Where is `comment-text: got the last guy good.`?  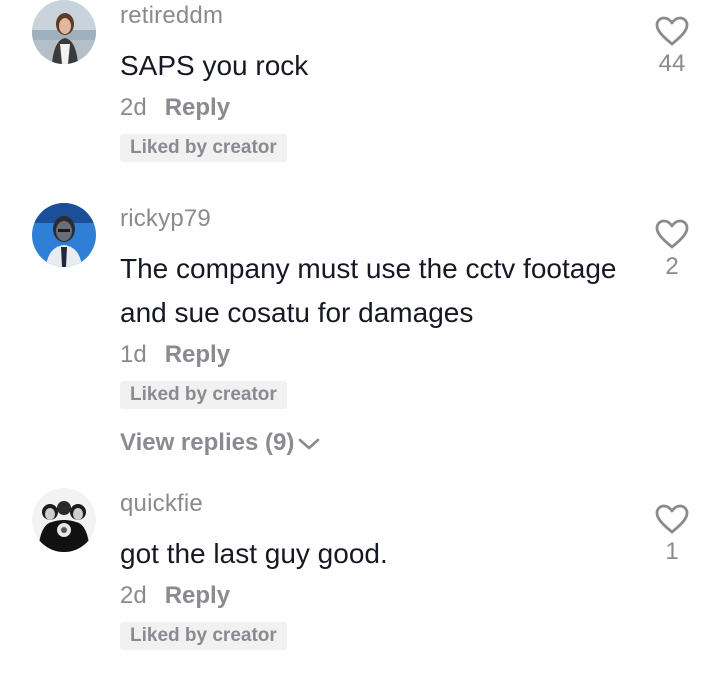
comment-text: got the last guy good. is located at coordinates (254, 553).